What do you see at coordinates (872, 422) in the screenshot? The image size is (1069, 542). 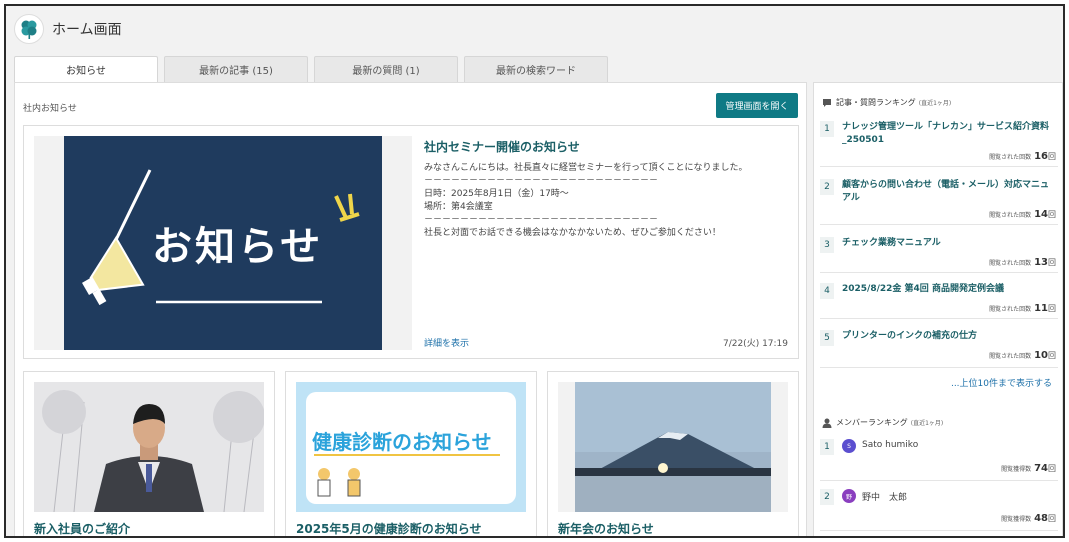 I see `member-ranking-title: メンバーランキング` at bounding box center [872, 422].